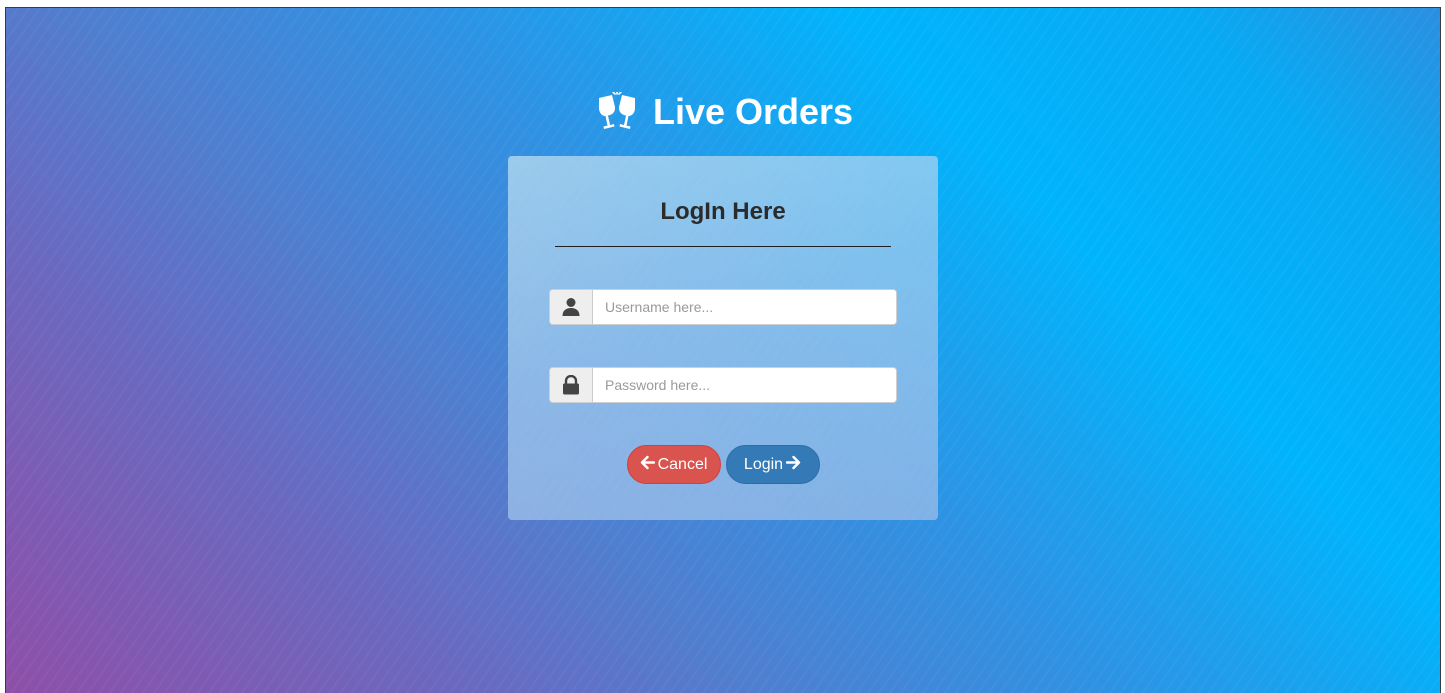  What do you see at coordinates (617, 111) in the screenshot?
I see `glasses-cheers-icon` at bounding box center [617, 111].